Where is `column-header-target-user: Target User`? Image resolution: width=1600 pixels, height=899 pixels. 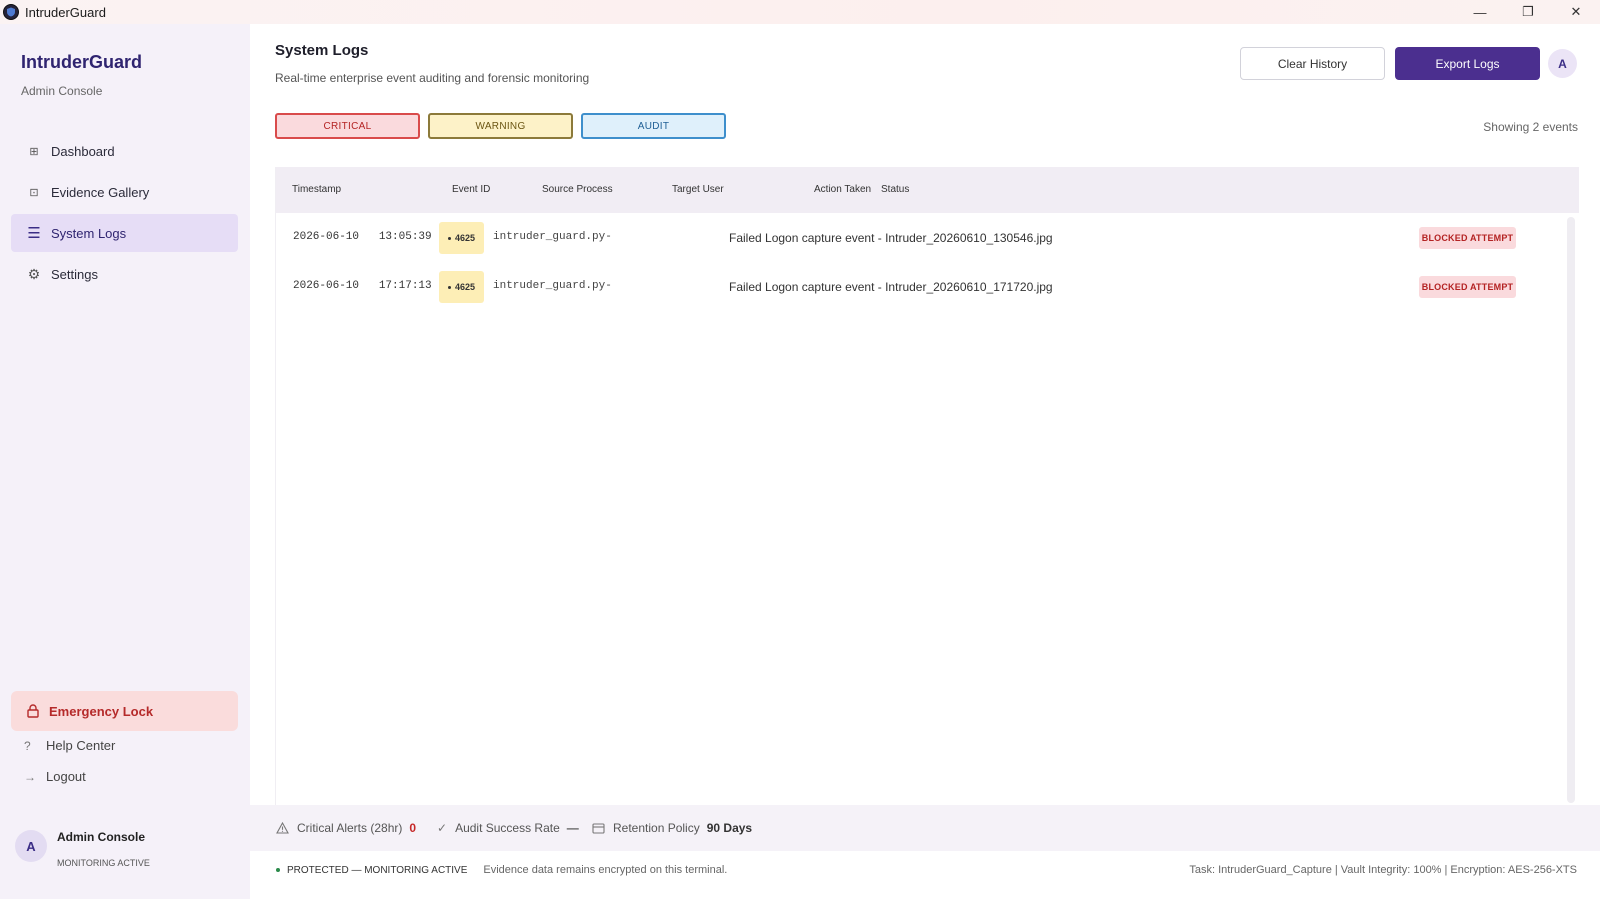 column-header-target-user: Target User is located at coordinates (698, 189).